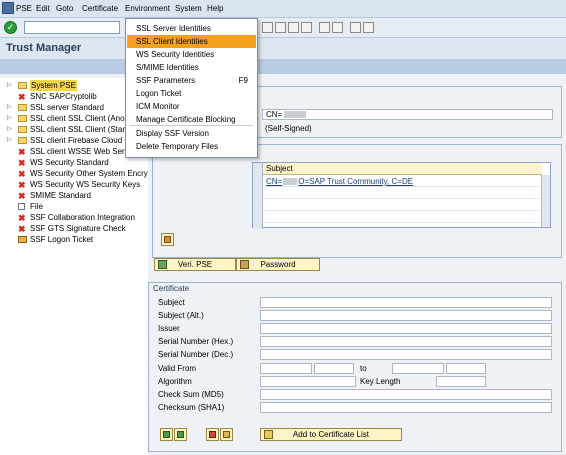 Image resolution: width=566 pixels, height=455 pixels. What do you see at coordinates (171, 302) in the screenshot?
I see `subject-label: Subject` at bounding box center [171, 302].